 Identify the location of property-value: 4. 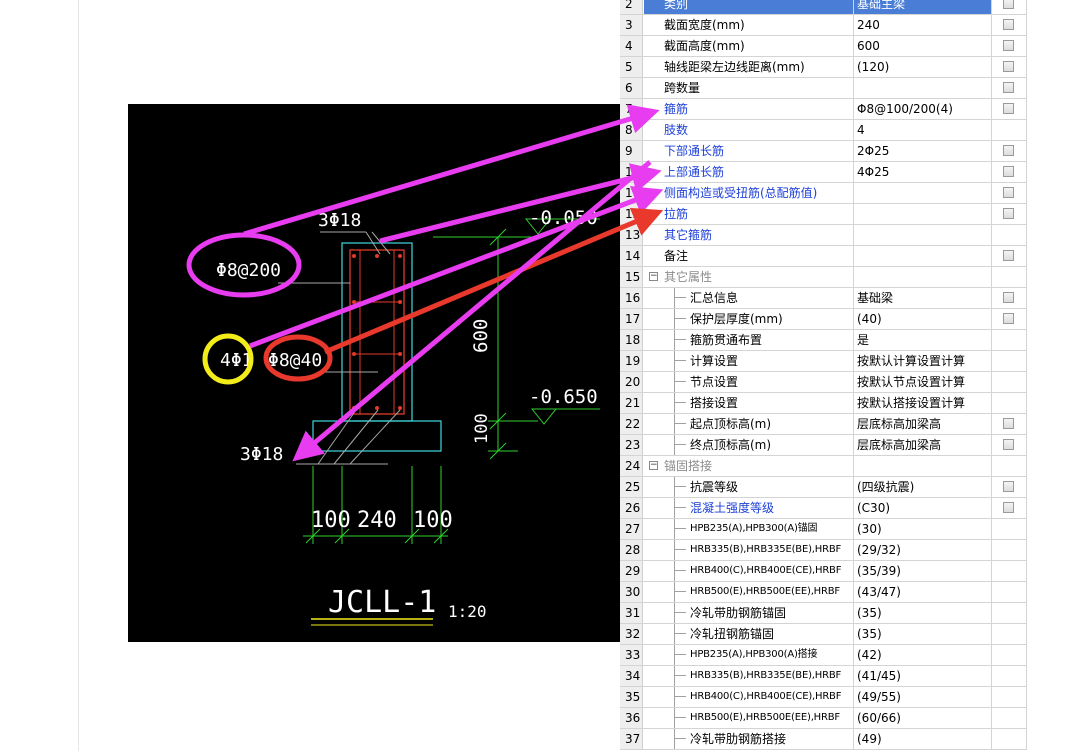
(923, 130).